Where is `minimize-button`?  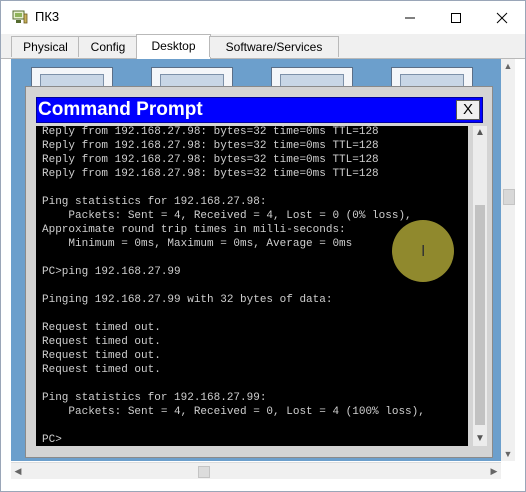
minimize-button is located at coordinates (410, 17).